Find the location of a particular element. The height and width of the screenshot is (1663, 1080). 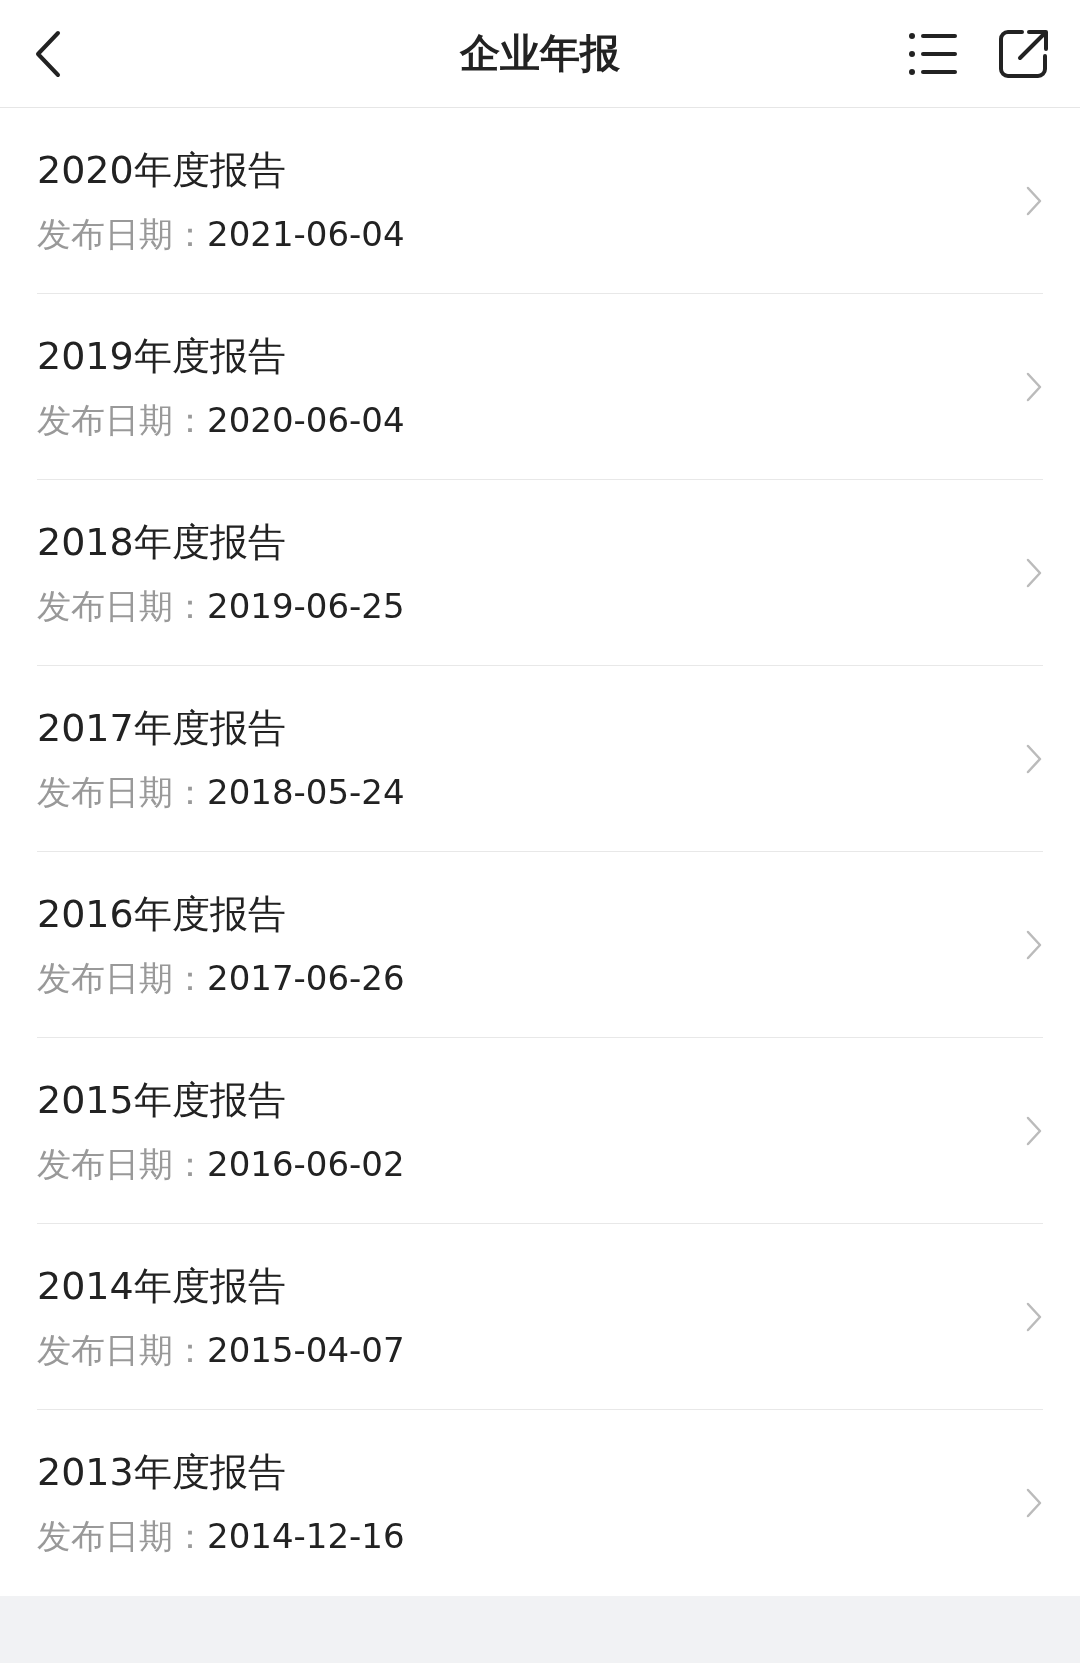

report-title: 2019年度报告 is located at coordinates (162, 355).